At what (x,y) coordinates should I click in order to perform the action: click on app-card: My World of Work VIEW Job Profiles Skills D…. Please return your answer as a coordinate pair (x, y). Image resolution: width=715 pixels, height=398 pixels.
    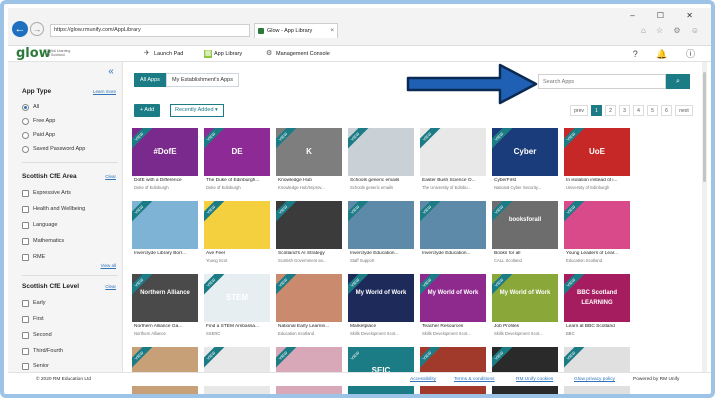
    Looking at the image, I should click on (525, 307).